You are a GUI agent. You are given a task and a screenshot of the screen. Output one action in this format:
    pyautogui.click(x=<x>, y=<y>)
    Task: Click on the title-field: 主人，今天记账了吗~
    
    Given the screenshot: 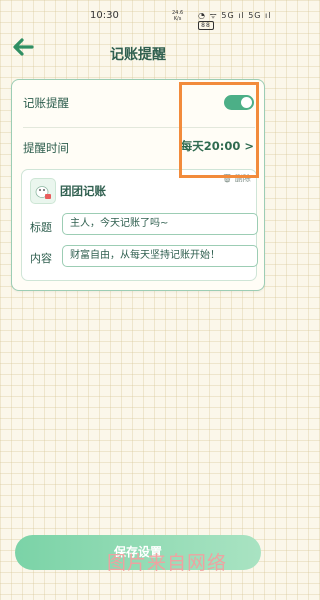 What is the action you would take?
    pyautogui.click(x=160, y=224)
    